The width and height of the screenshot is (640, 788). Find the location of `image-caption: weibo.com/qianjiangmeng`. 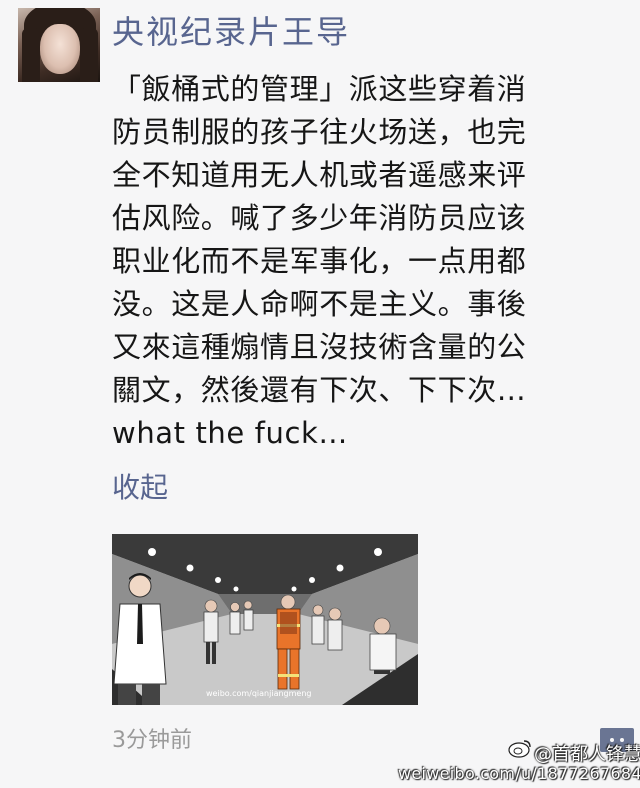

image-caption: weibo.com/qianjiangmeng is located at coordinates (258, 693).